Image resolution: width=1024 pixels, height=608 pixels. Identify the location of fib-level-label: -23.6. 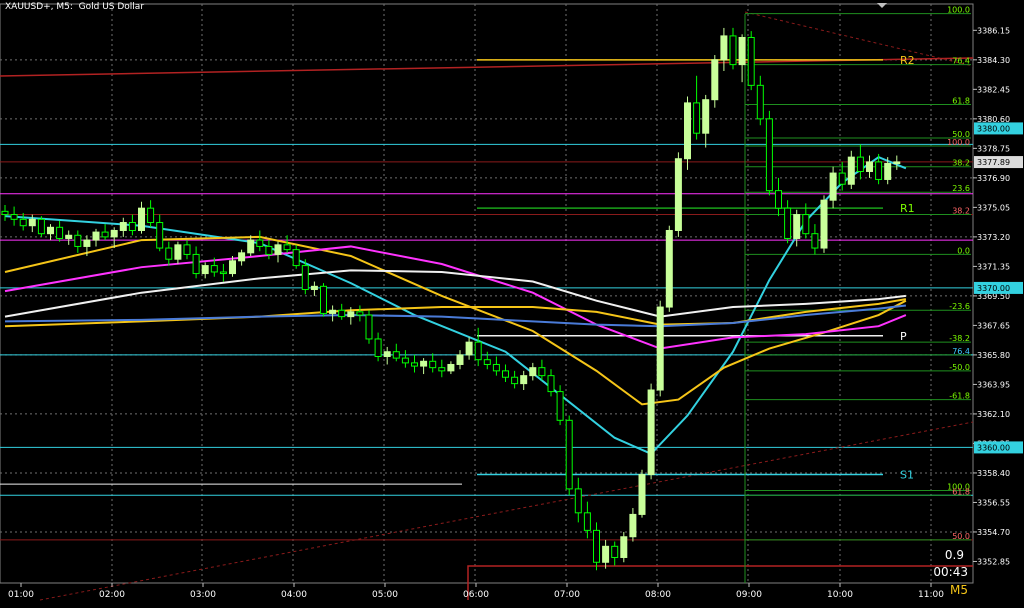
(959, 306).